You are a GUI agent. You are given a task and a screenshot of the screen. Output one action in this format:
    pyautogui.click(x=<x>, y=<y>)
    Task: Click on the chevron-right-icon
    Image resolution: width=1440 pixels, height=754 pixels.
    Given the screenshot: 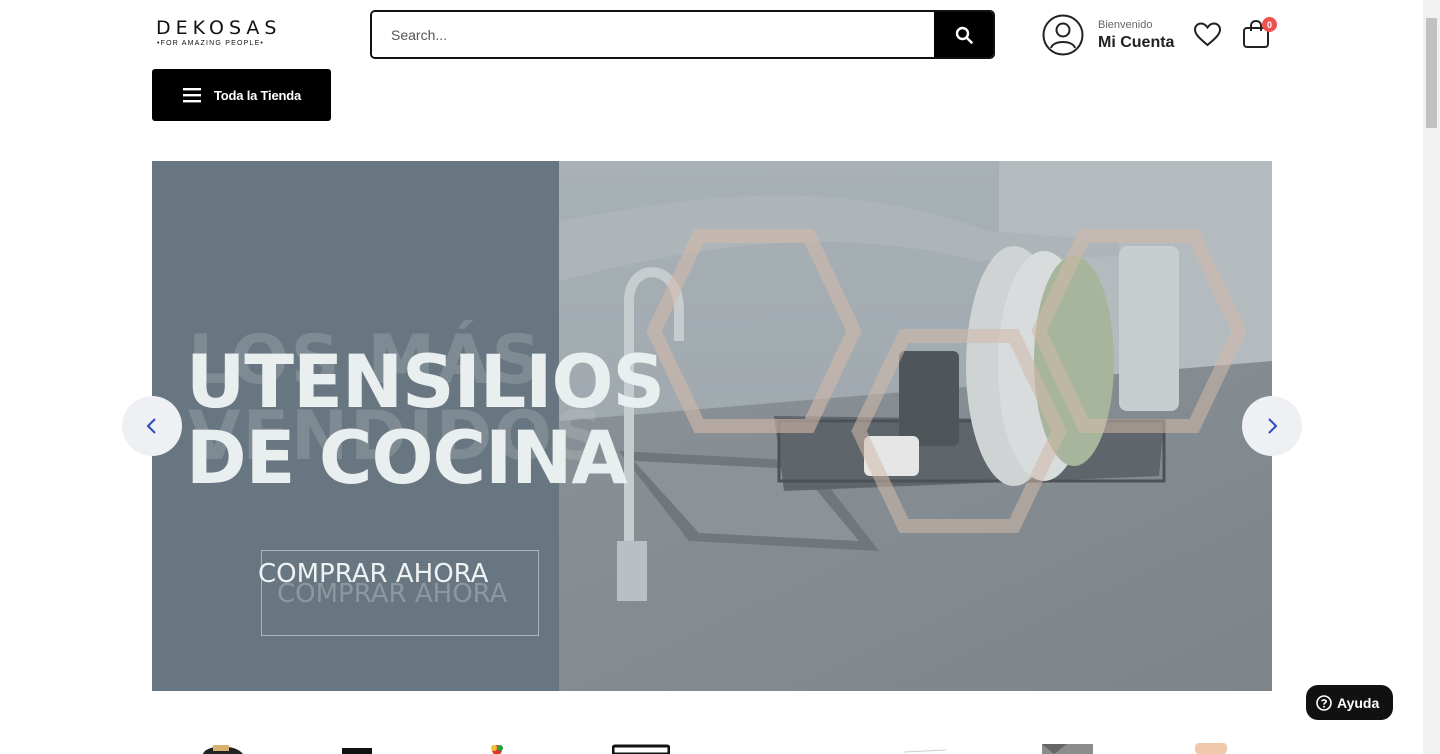 What is the action you would take?
    pyautogui.click(x=1273, y=426)
    